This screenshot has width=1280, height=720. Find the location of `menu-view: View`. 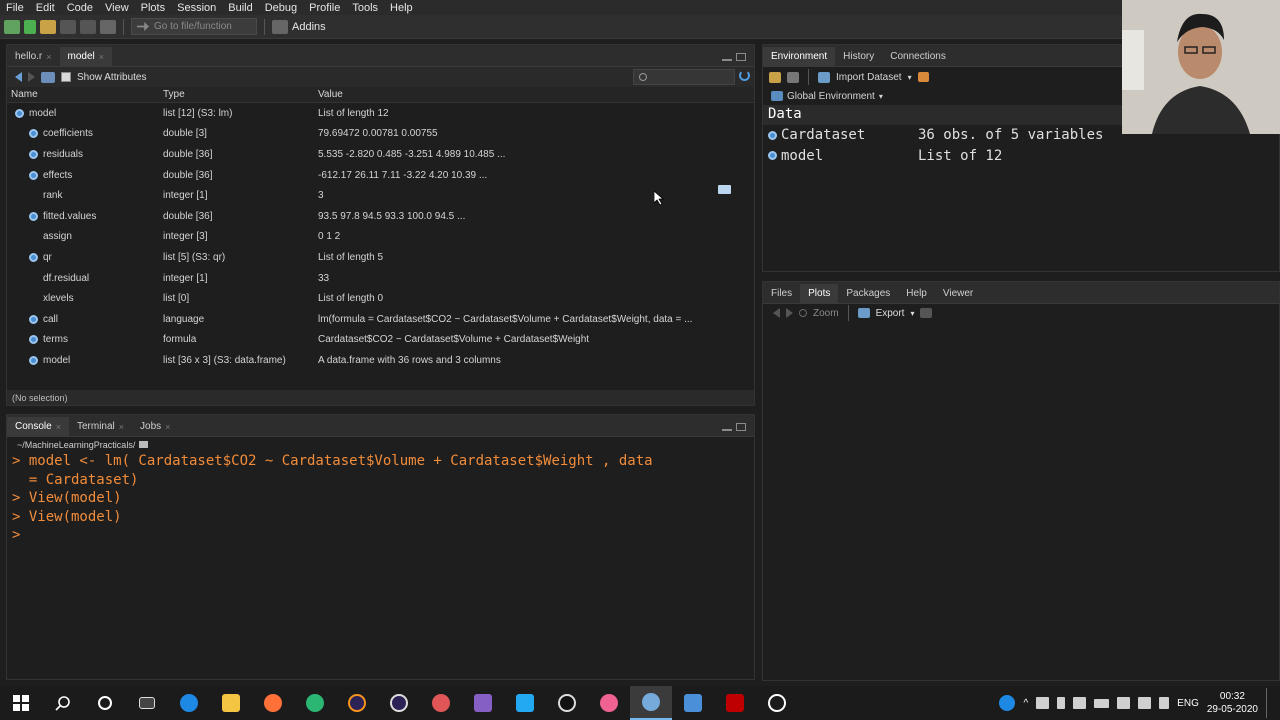

menu-view: View is located at coordinates (117, 8).